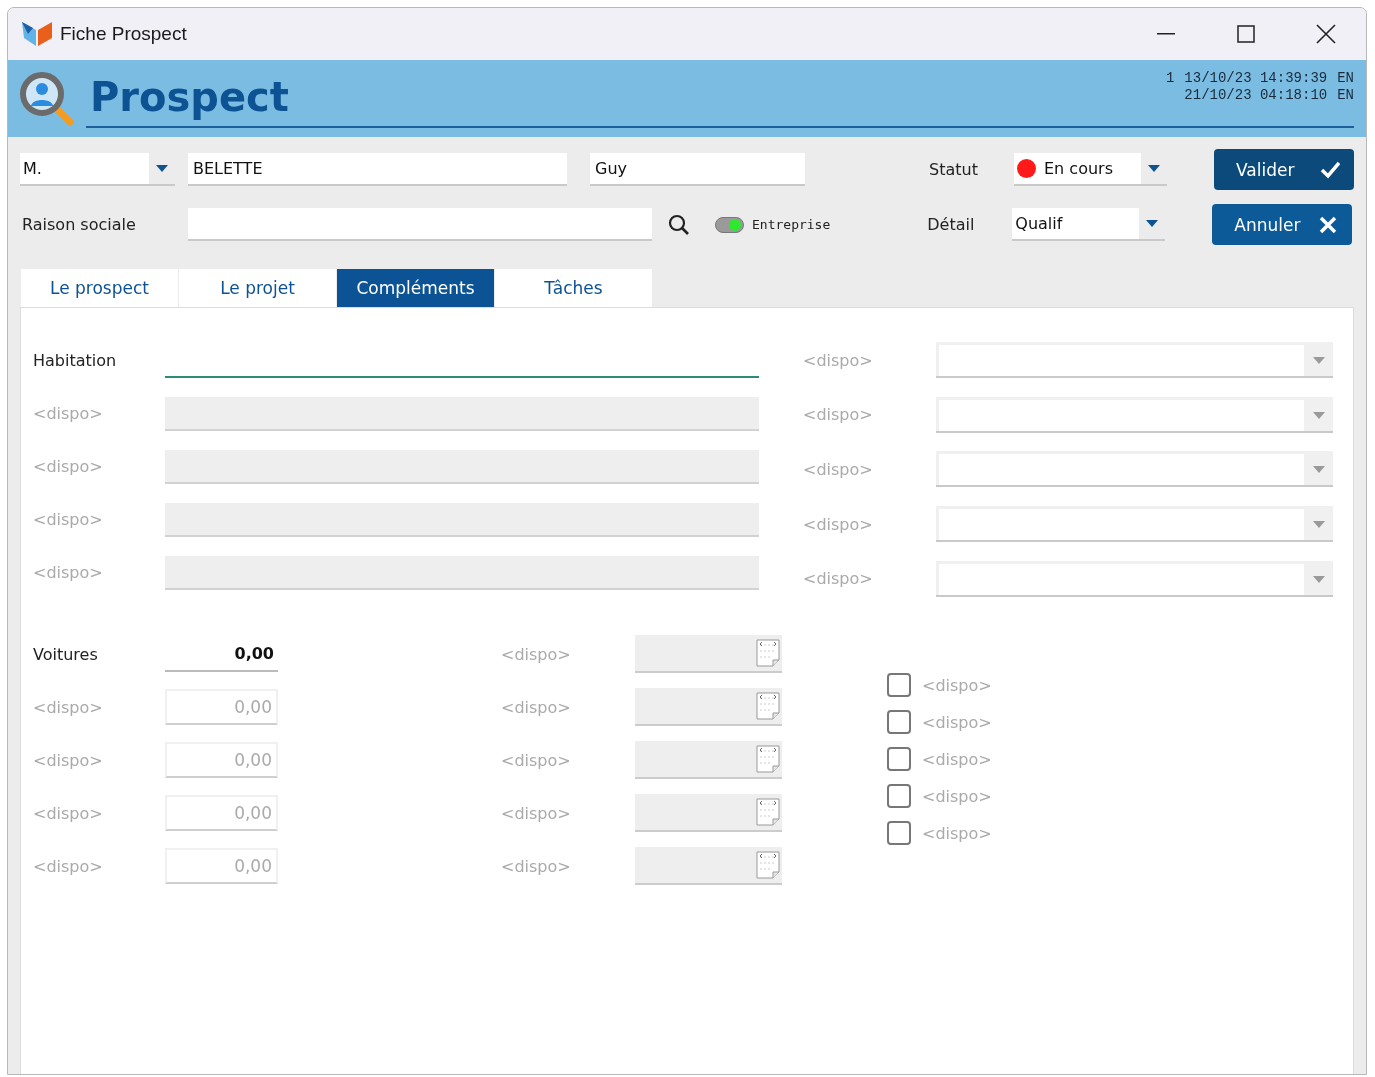 Image resolution: width=1375 pixels, height=1077 pixels. What do you see at coordinates (679, 224) in the screenshot?
I see `search-icon` at bounding box center [679, 224].